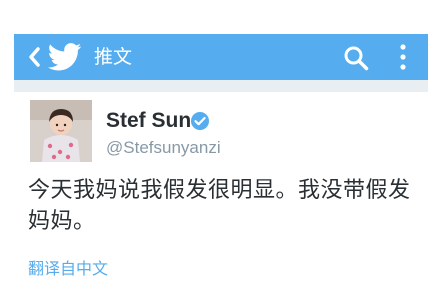 This screenshot has height=281, width=440. I want to click on author-name: Stef Sun, so click(148, 121).